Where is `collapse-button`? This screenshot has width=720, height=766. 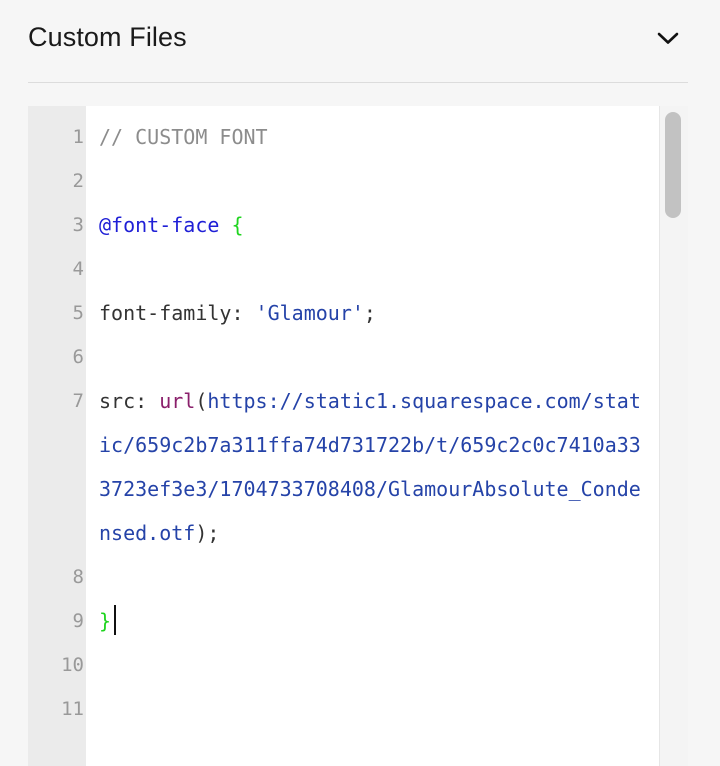 collapse-button is located at coordinates (668, 40).